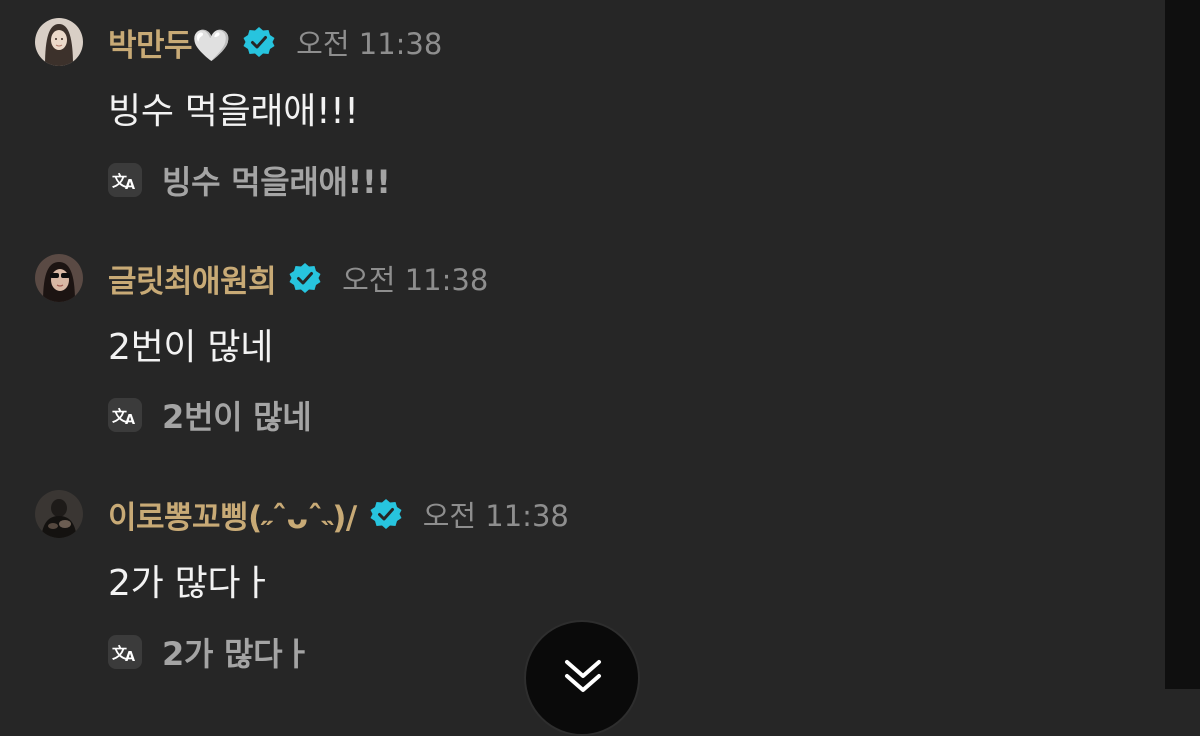 Image resolution: width=1200 pixels, height=736 pixels. I want to click on translated-text: 2가 많다ㅏ, so click(237, 654).